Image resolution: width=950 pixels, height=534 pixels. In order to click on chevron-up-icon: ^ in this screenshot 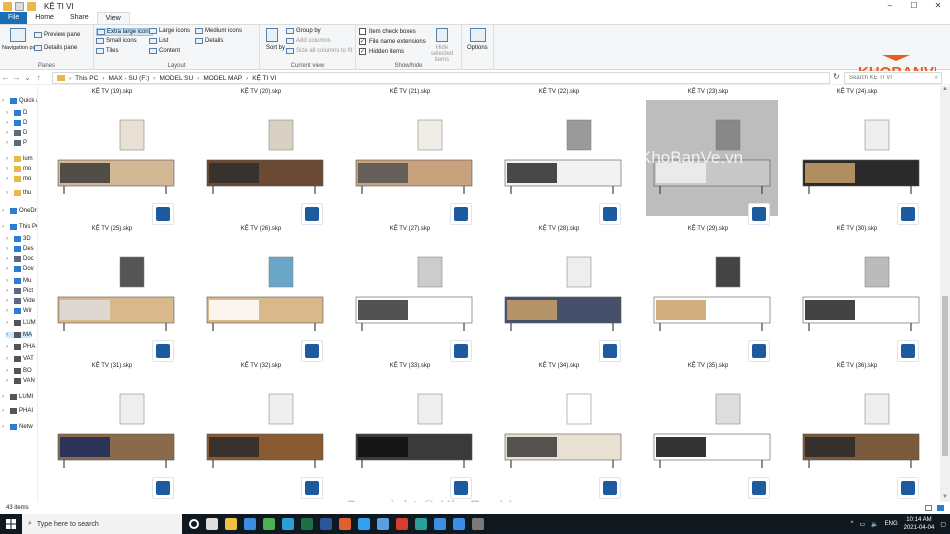, I will do `click(852, 524)`.